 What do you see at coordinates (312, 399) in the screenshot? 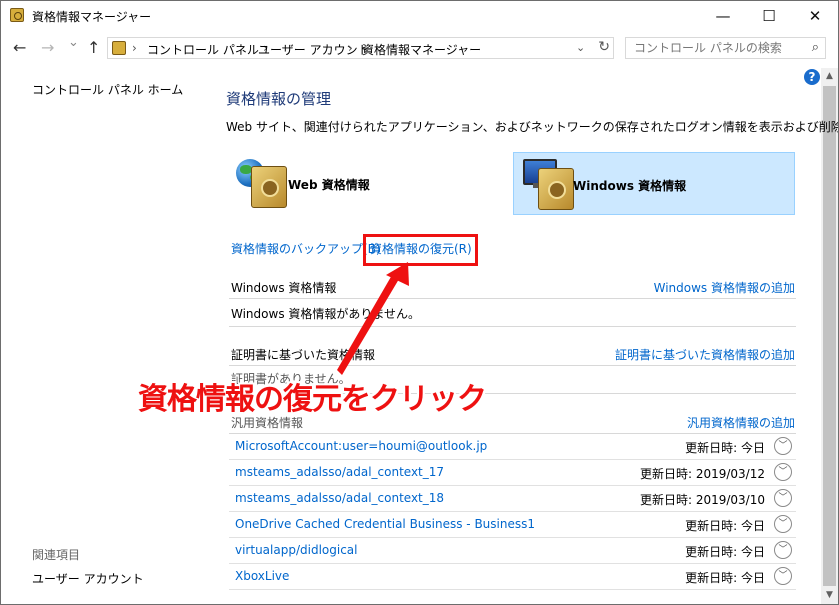
I see `annotation-text: 資格情報の復元をクリック` at bounding box center [312, 399].